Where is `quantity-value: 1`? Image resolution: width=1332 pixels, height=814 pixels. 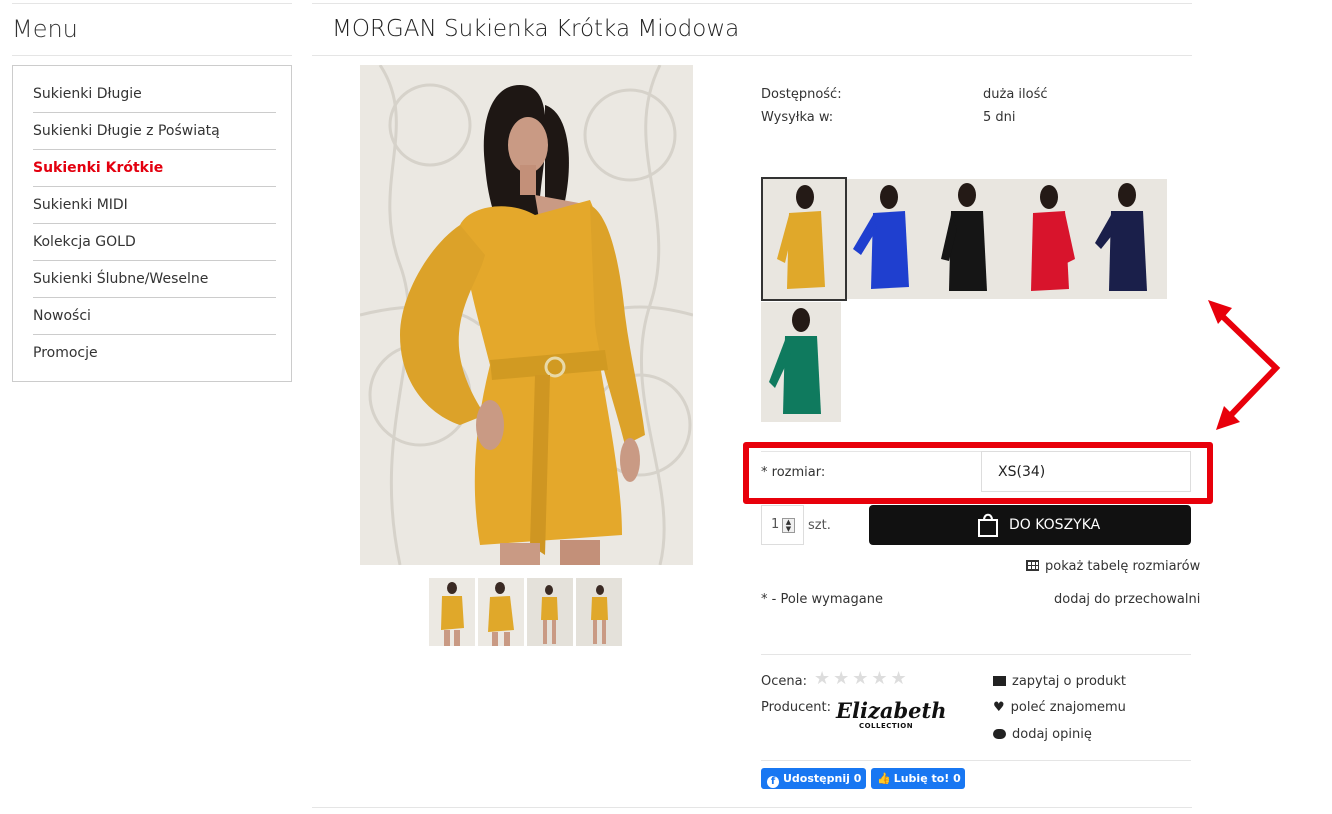
quantity-value: 1 is located at coordinates (775, 524).